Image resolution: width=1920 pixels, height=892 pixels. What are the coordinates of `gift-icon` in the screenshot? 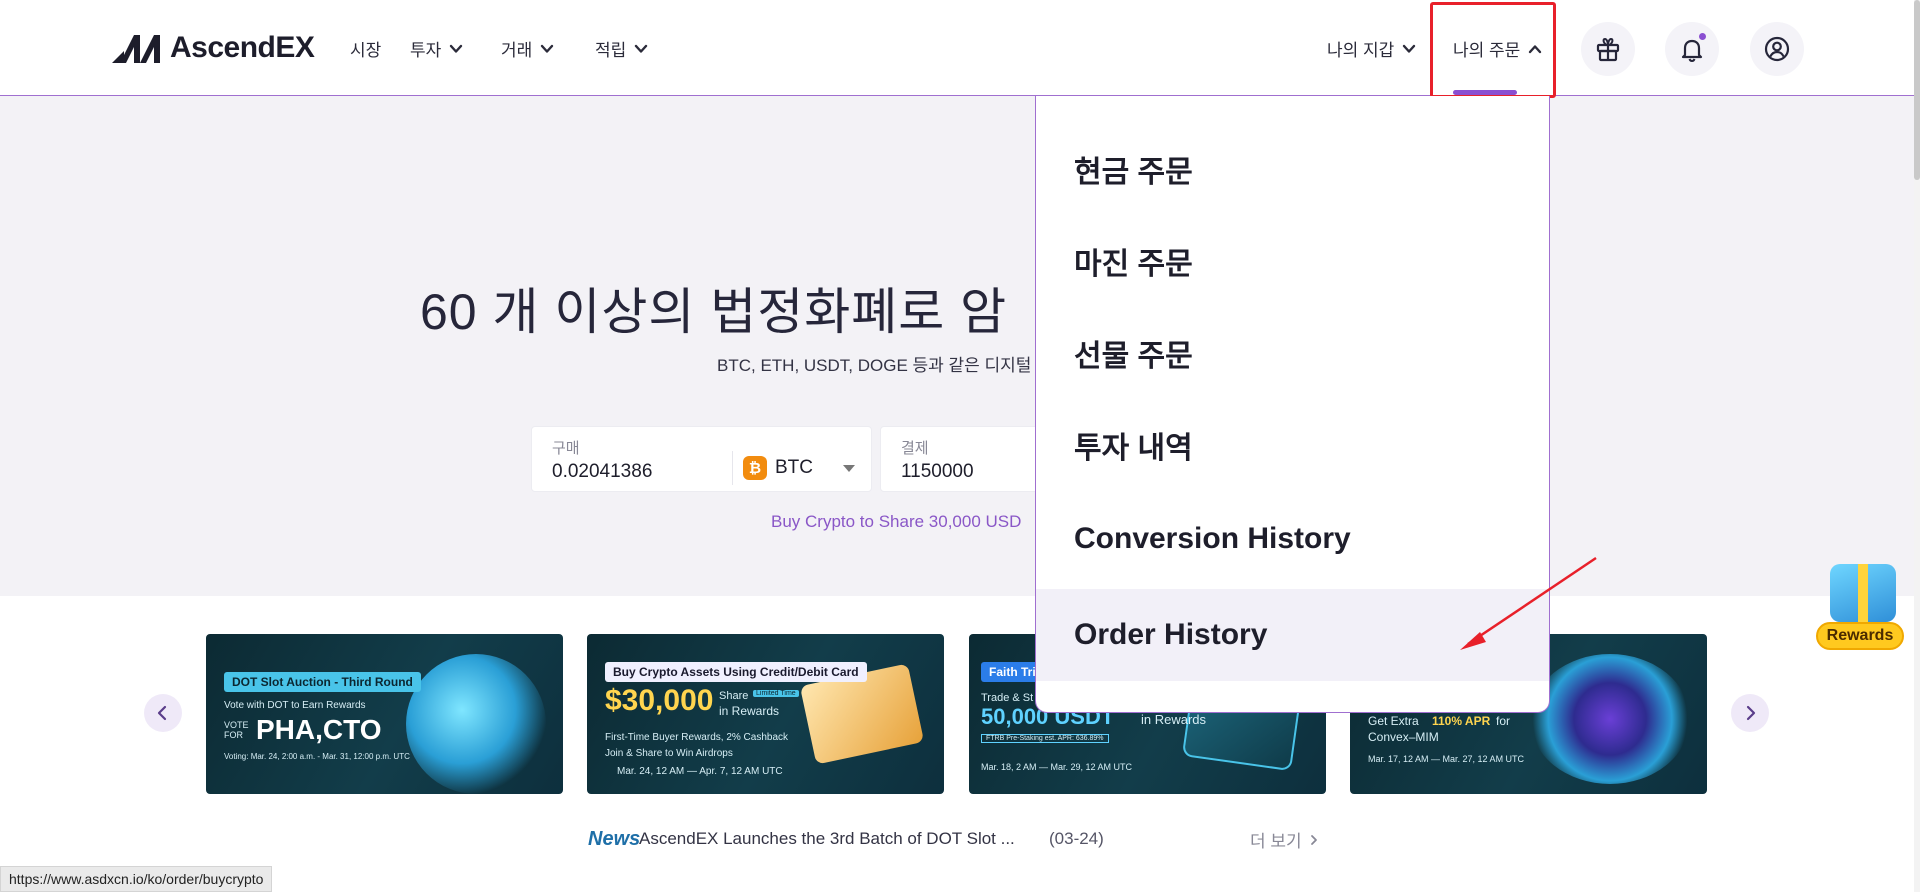 It's located at (1608, 49).